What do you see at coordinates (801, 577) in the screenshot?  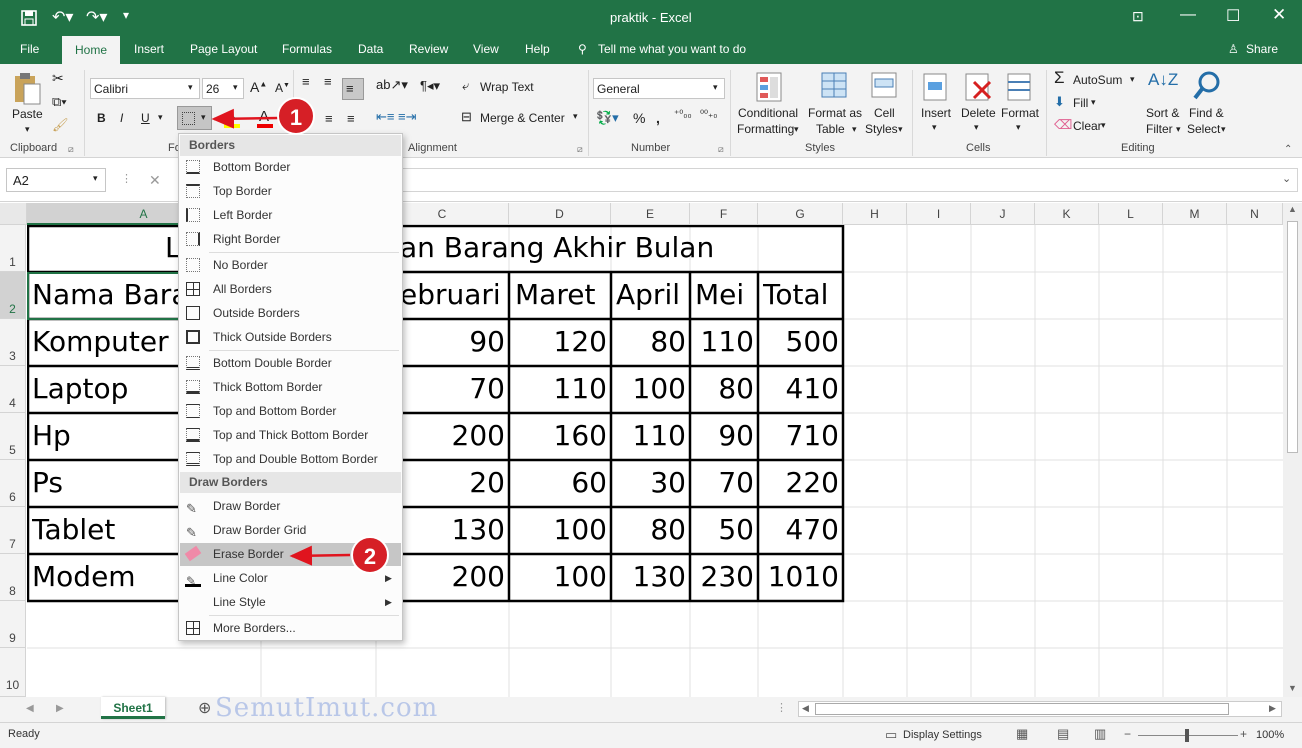 I see `cell-value: 1010` at bounding box center [801, 577].